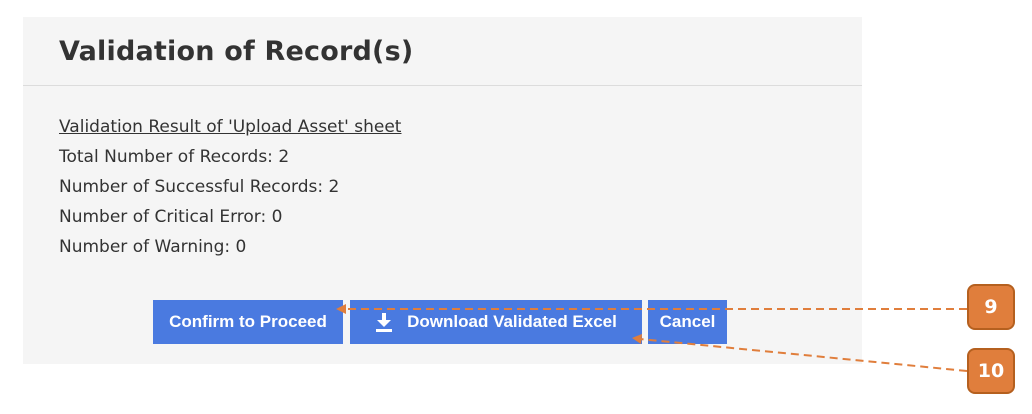 This screenshot has width=1032, height=414. What do you see at coordinates (341, 309) in the screenshot?
I see `callout-9-arrowhead` at bounding box center [341, 309].